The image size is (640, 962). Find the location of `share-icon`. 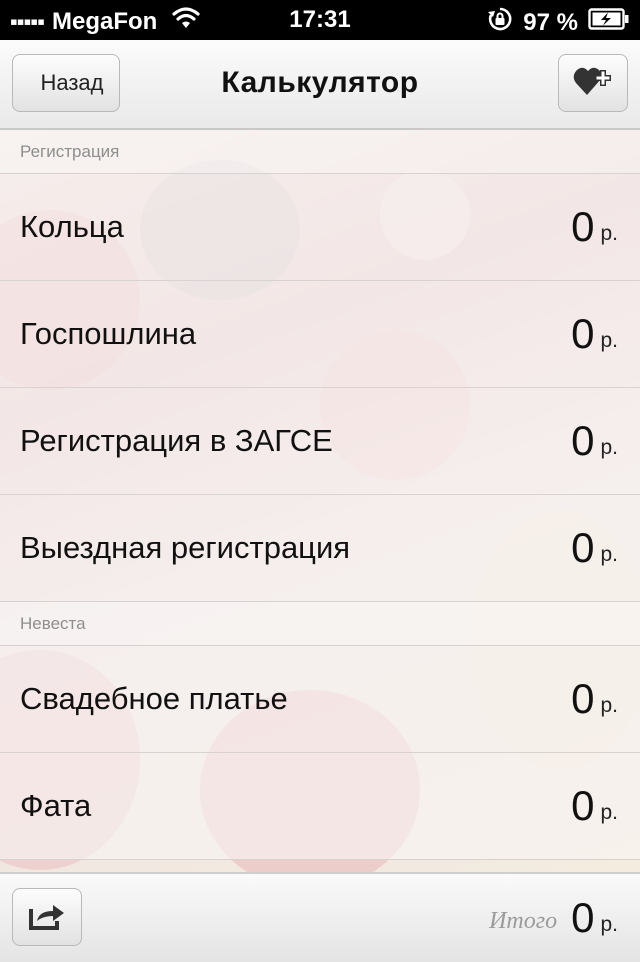

share-icon is located at coordinates (47, 917).